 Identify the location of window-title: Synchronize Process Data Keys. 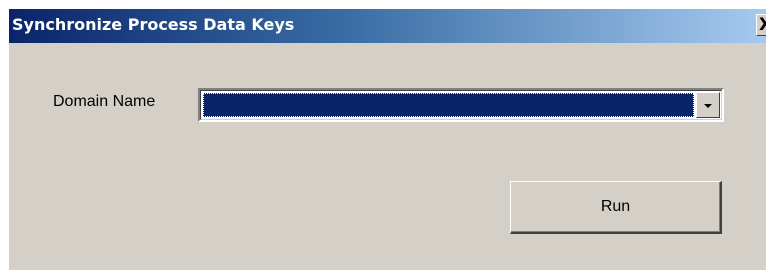
(153, 24).